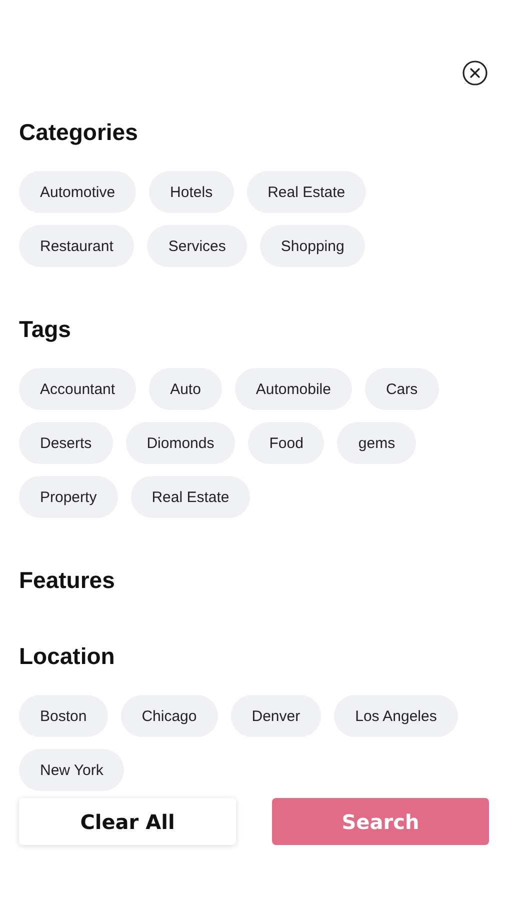 The width and height of the screenshot is (507, 900). What do you see at coordinates (181, 443) in the screenshot?
I see `filter-chip: Diomonds` at bounding box center [181, 443].